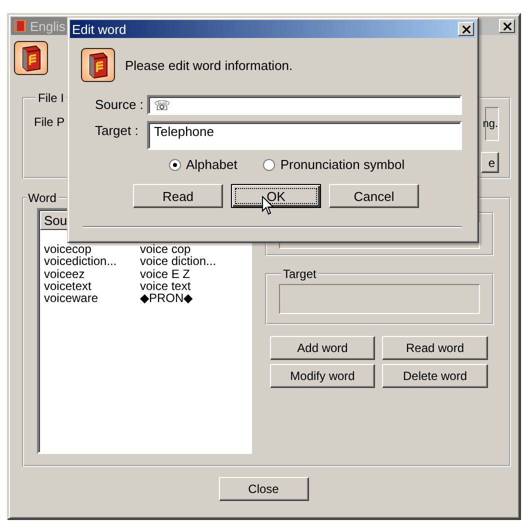  What do you see at coordinates (304, 135) in the screenshot?
I see `target-field: Telephone` at bounding box center [304, 135].